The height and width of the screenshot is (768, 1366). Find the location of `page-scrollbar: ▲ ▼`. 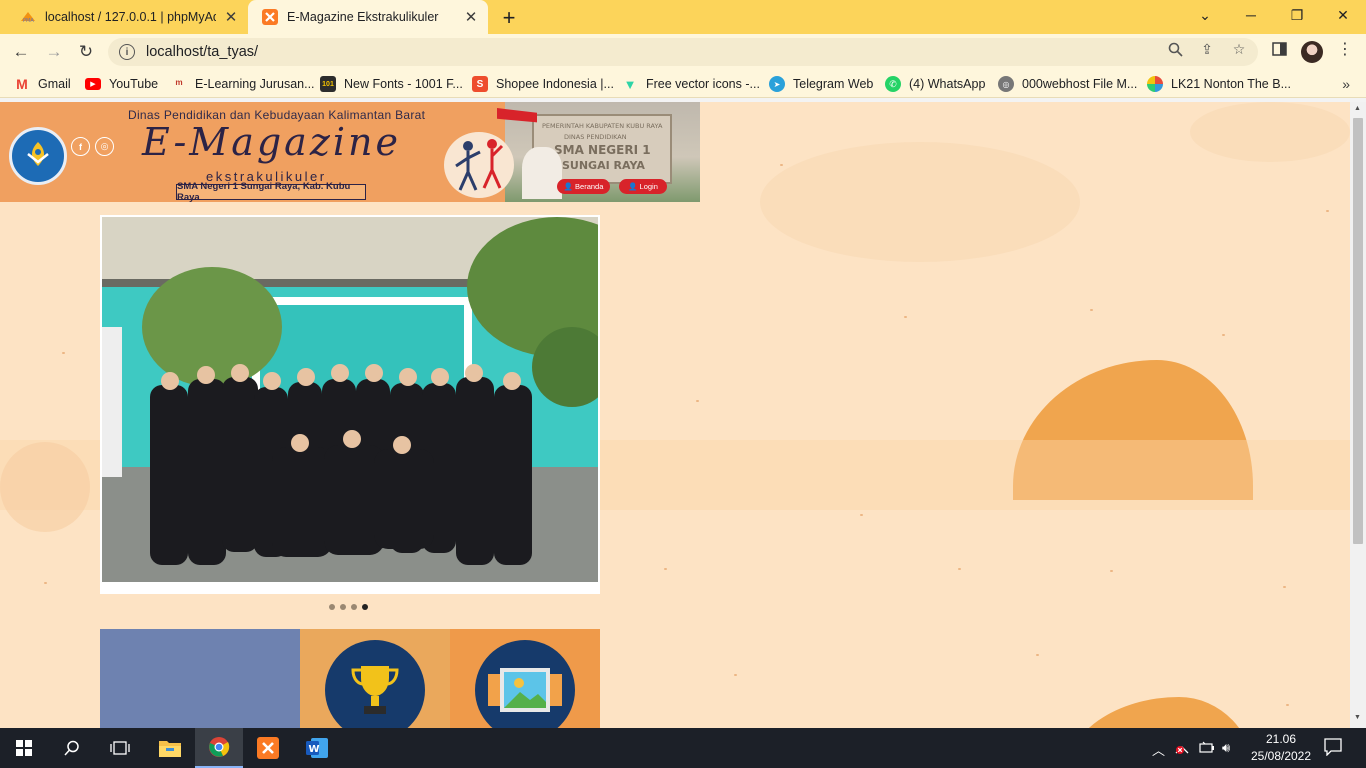

page-scrollbar: ▲ ▼ is located at coordinates (1358, 415).